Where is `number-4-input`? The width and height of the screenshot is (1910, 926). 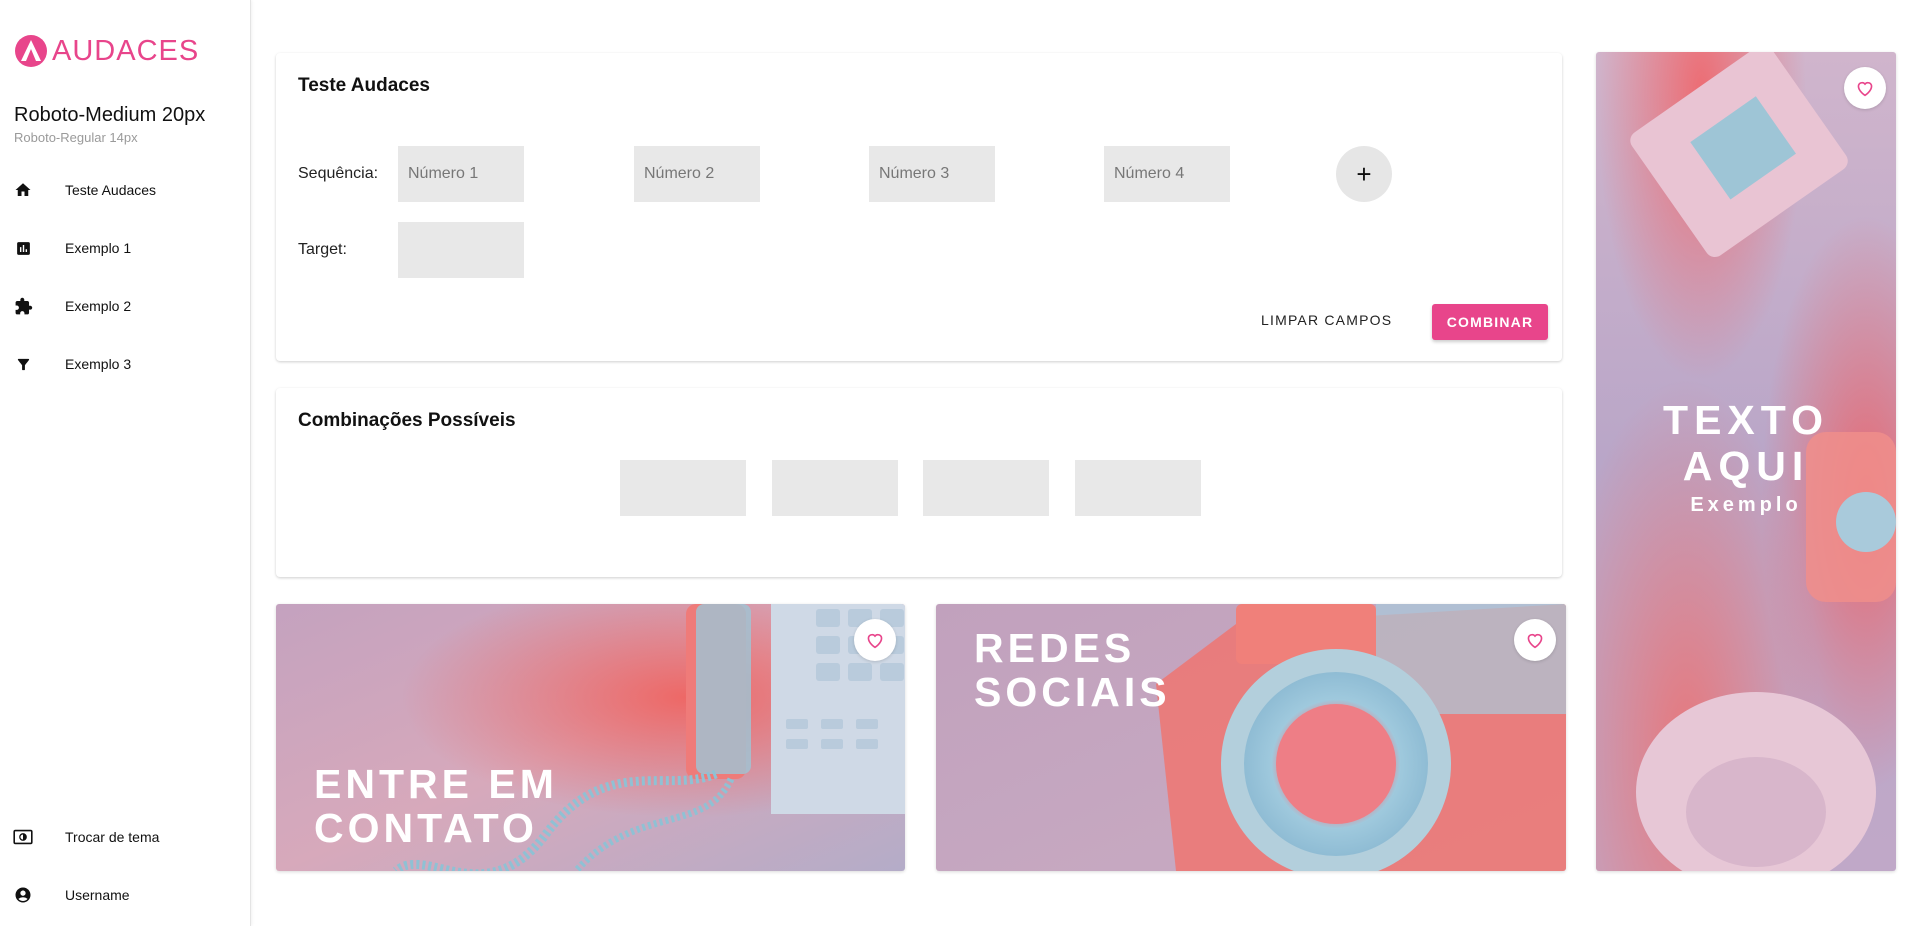
number-4-input is located at coordinates (1167, 174).